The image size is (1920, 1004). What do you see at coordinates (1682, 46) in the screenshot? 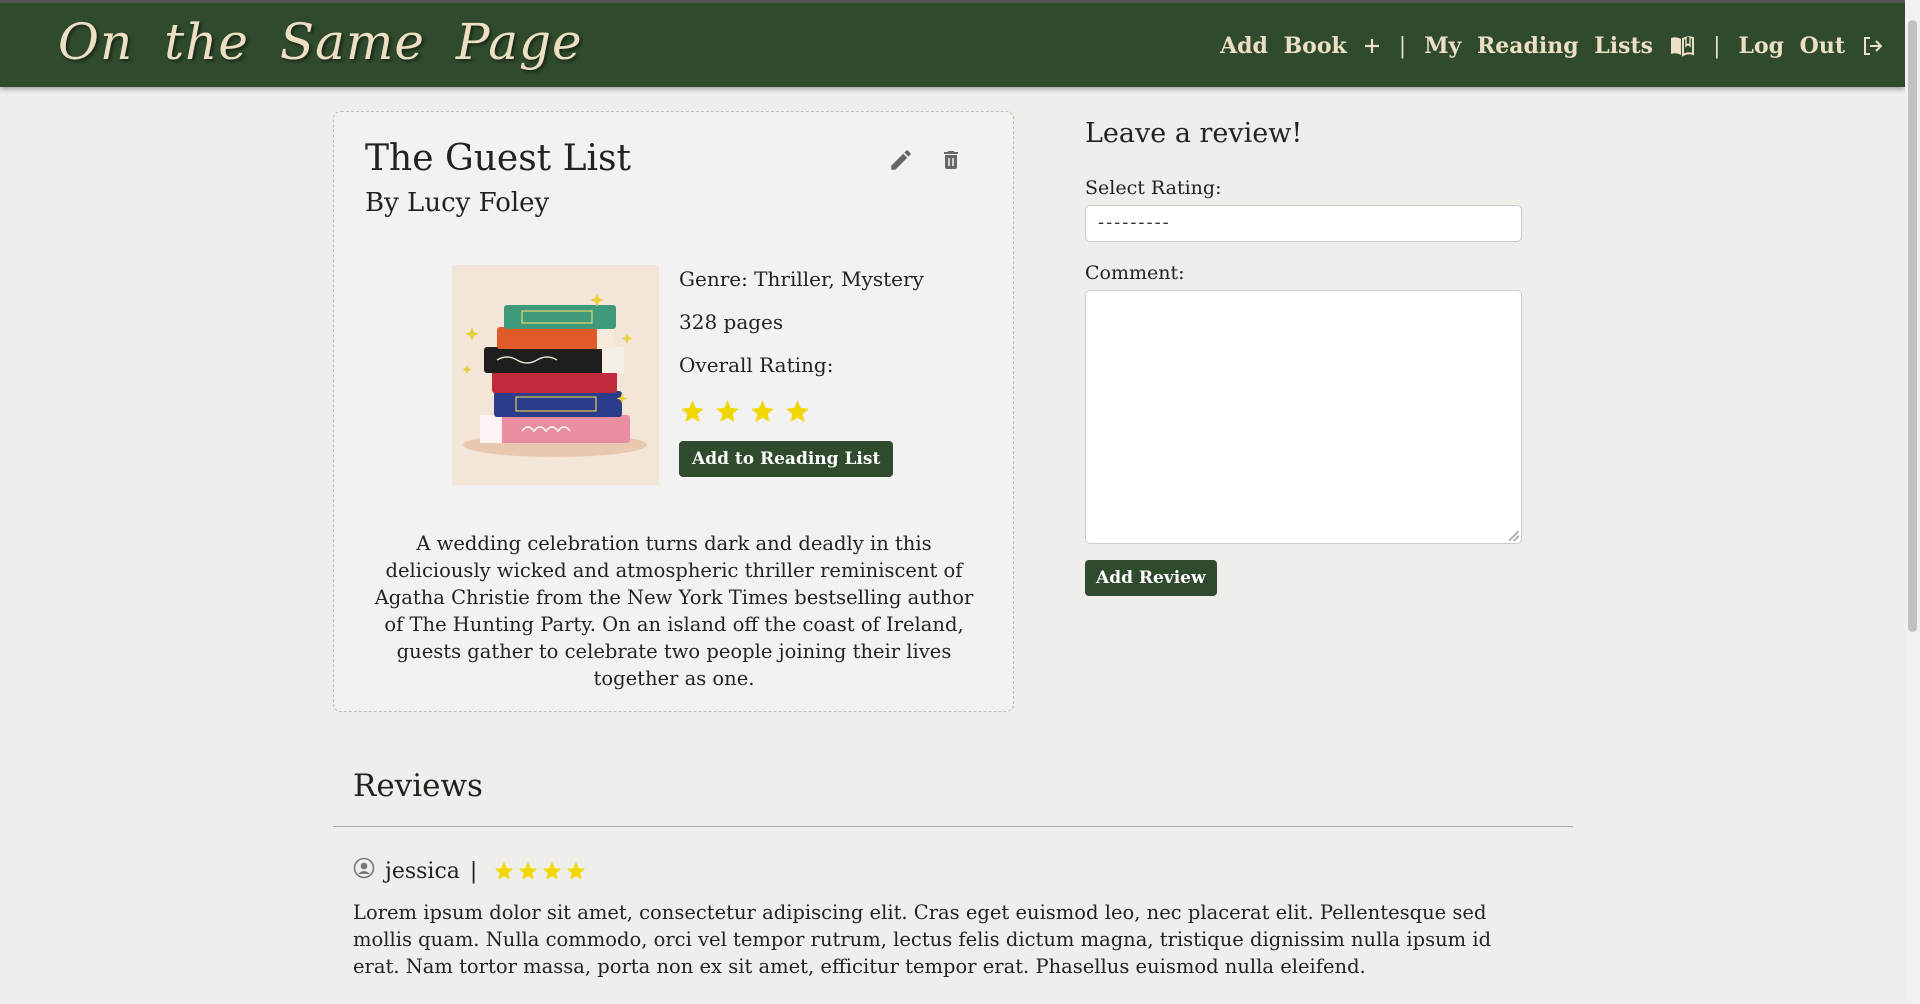
I see `book-open-icon` at bounding box center [1682, 46].